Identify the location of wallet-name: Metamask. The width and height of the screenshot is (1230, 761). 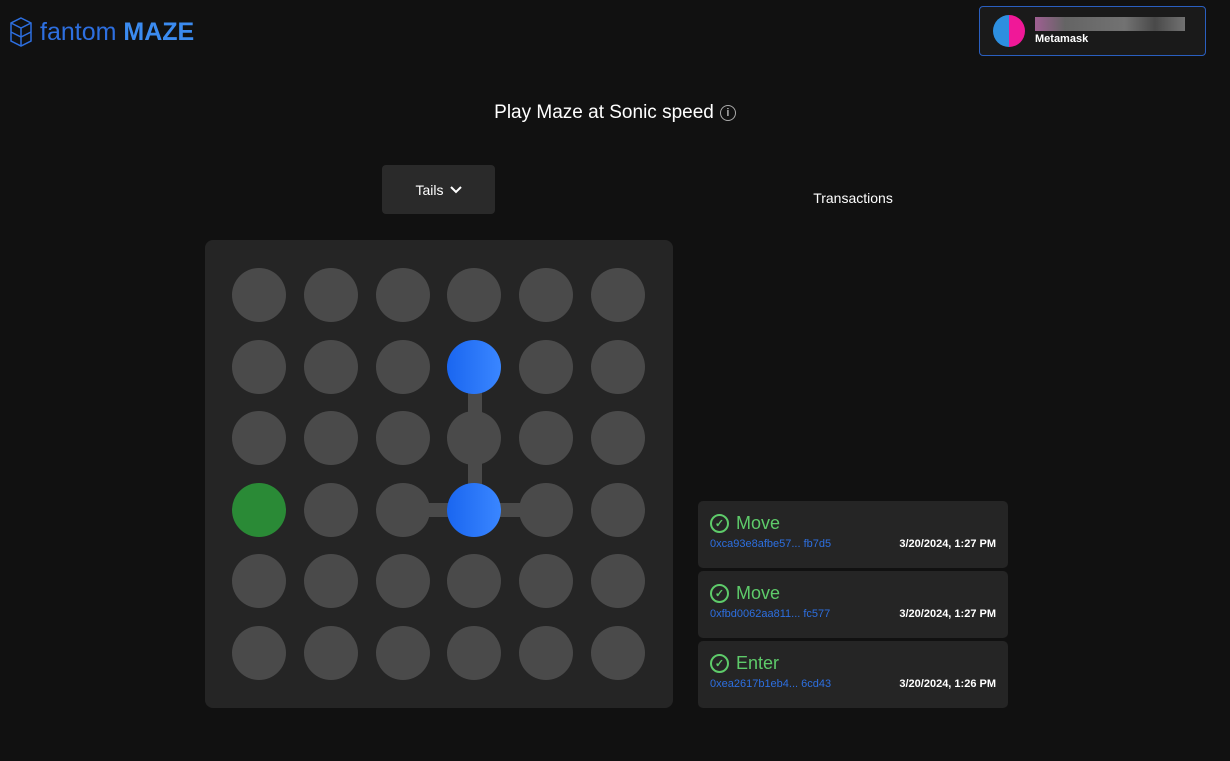
(1062, 39).